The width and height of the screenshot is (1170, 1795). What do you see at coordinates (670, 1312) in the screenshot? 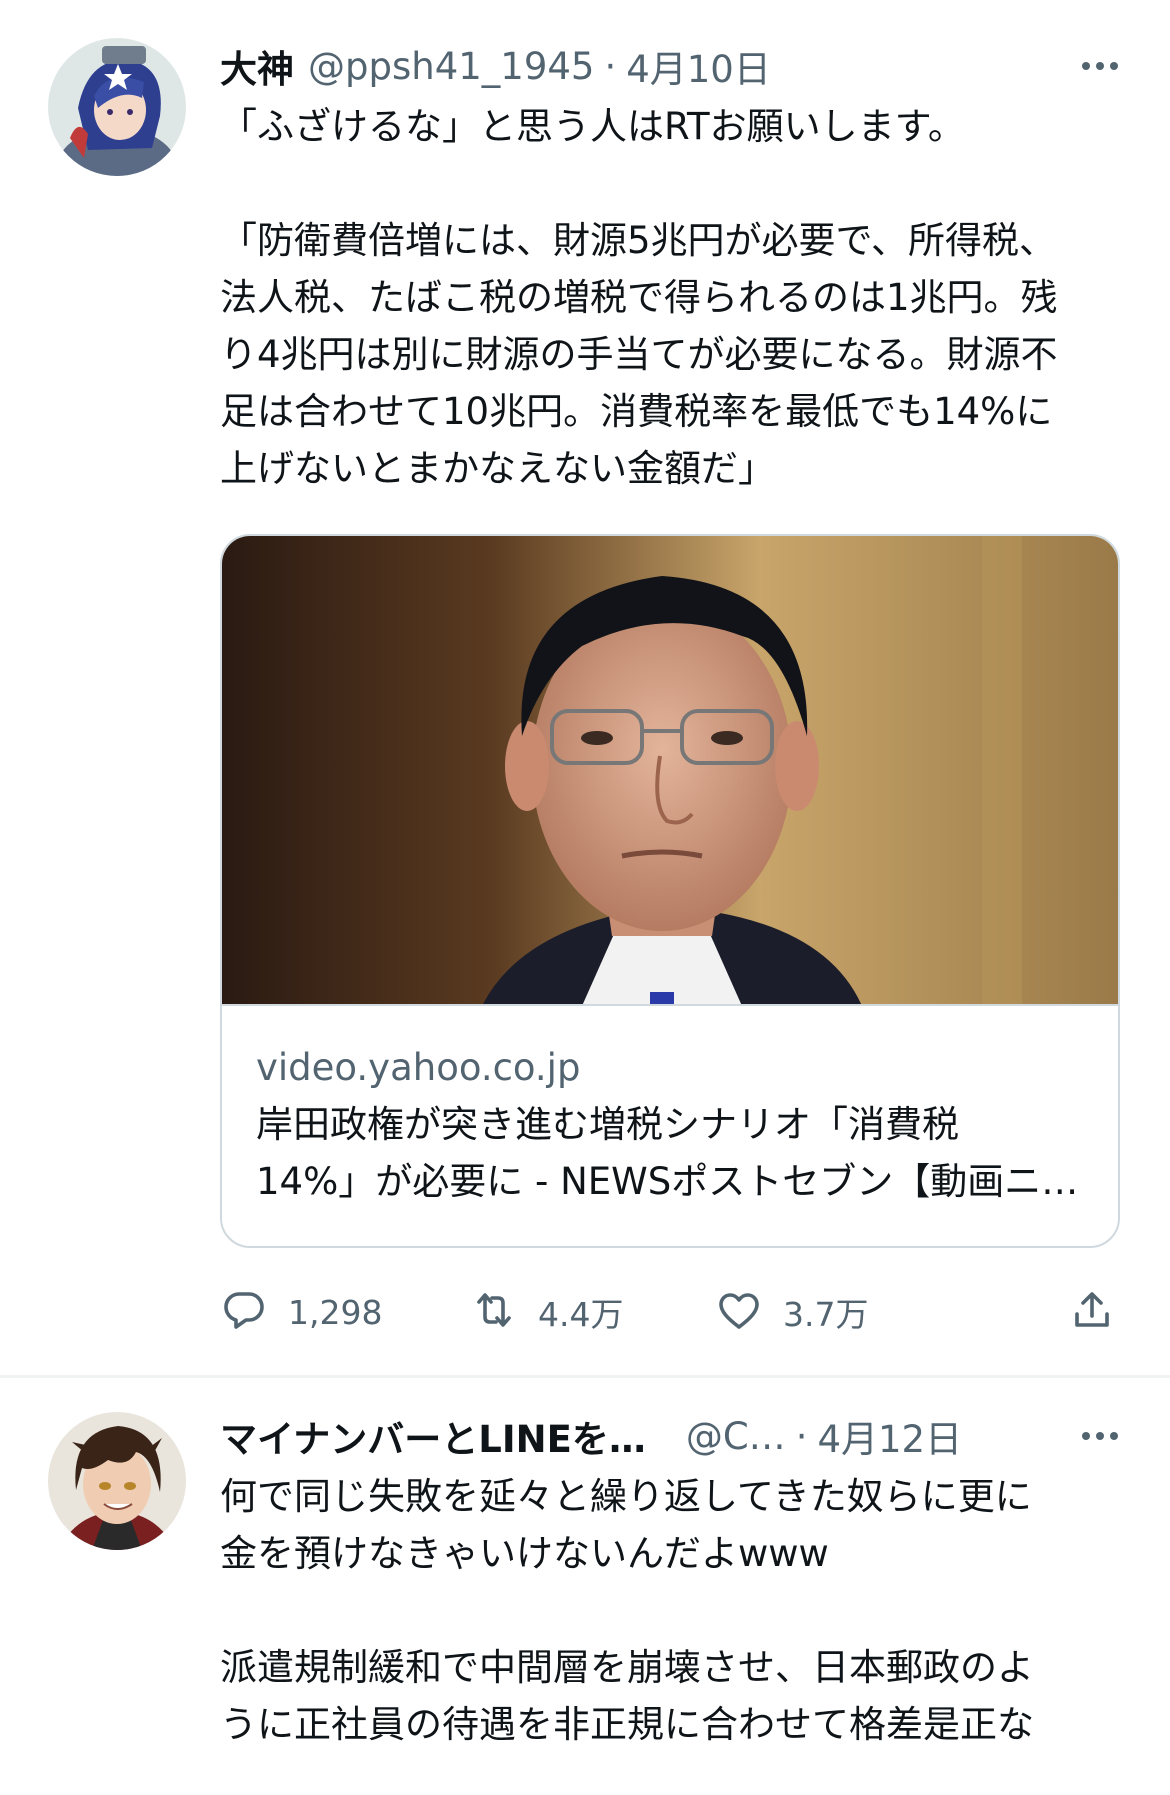
I see `action-bar: 1,298 4.4万 3.7万` at bounding box center [670, 1312].